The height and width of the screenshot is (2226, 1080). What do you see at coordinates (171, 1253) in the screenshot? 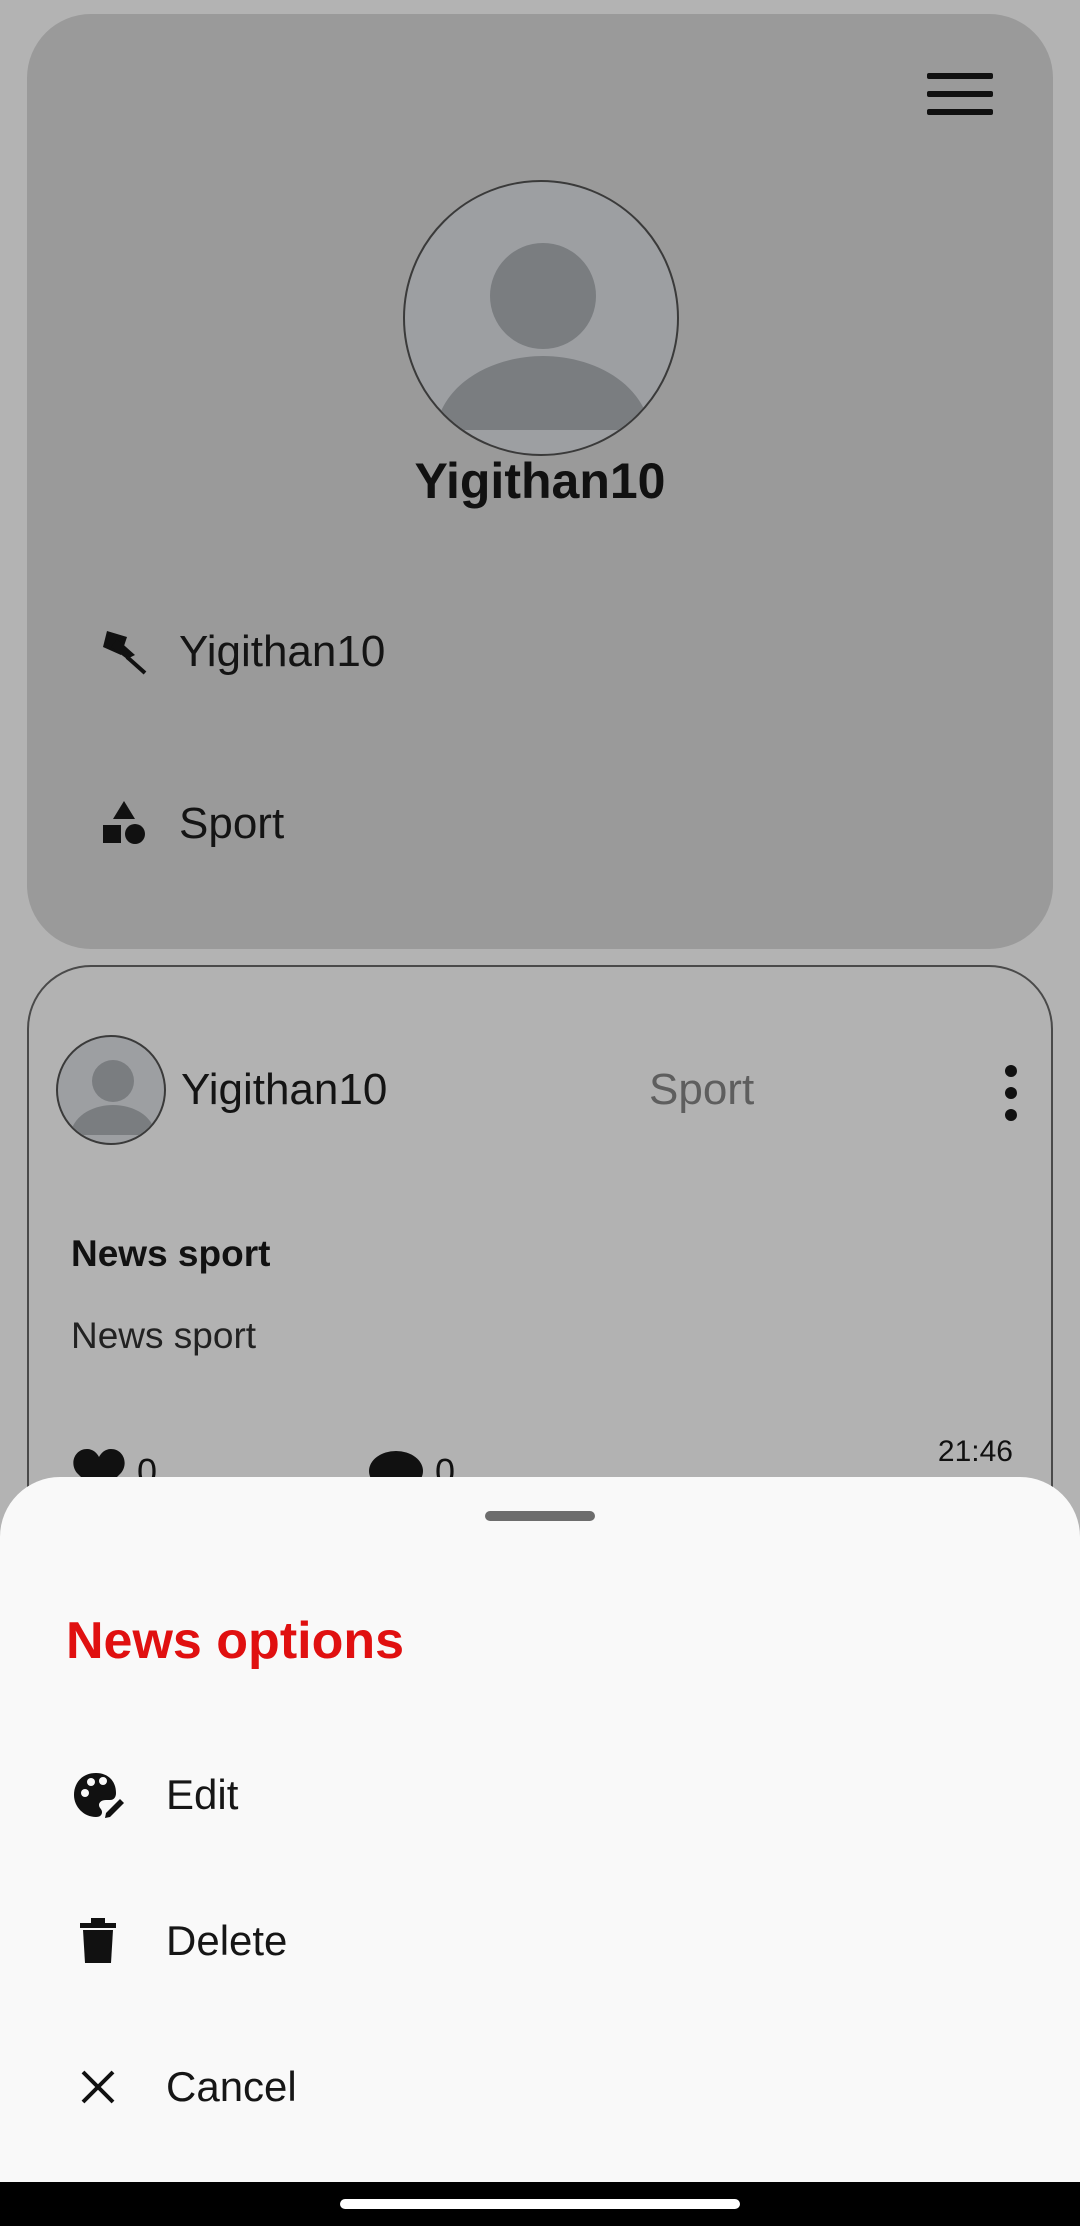
I see `news-title: News sport` at bounding box center [171, 1253].